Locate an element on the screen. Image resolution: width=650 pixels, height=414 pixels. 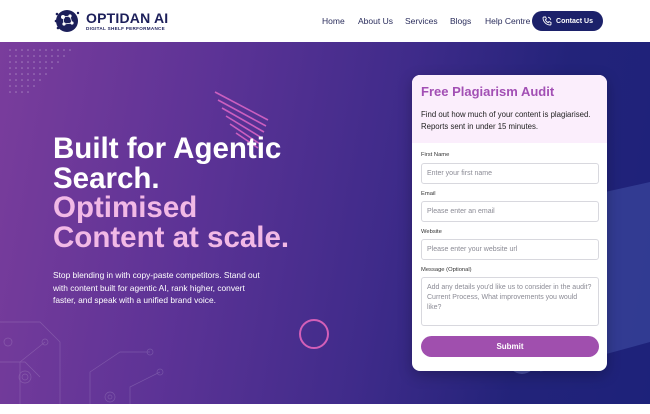
nav-blogs: Blogs is located at coordinates (460, 21).